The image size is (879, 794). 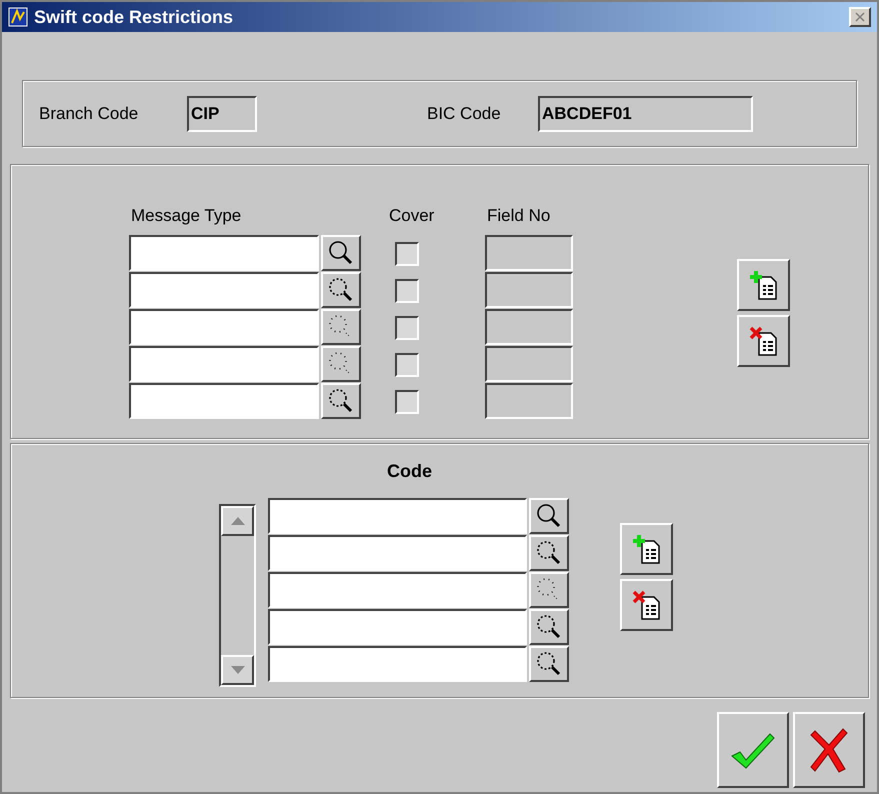 I want to click on section-title: Code, so click(x=409, y=471).